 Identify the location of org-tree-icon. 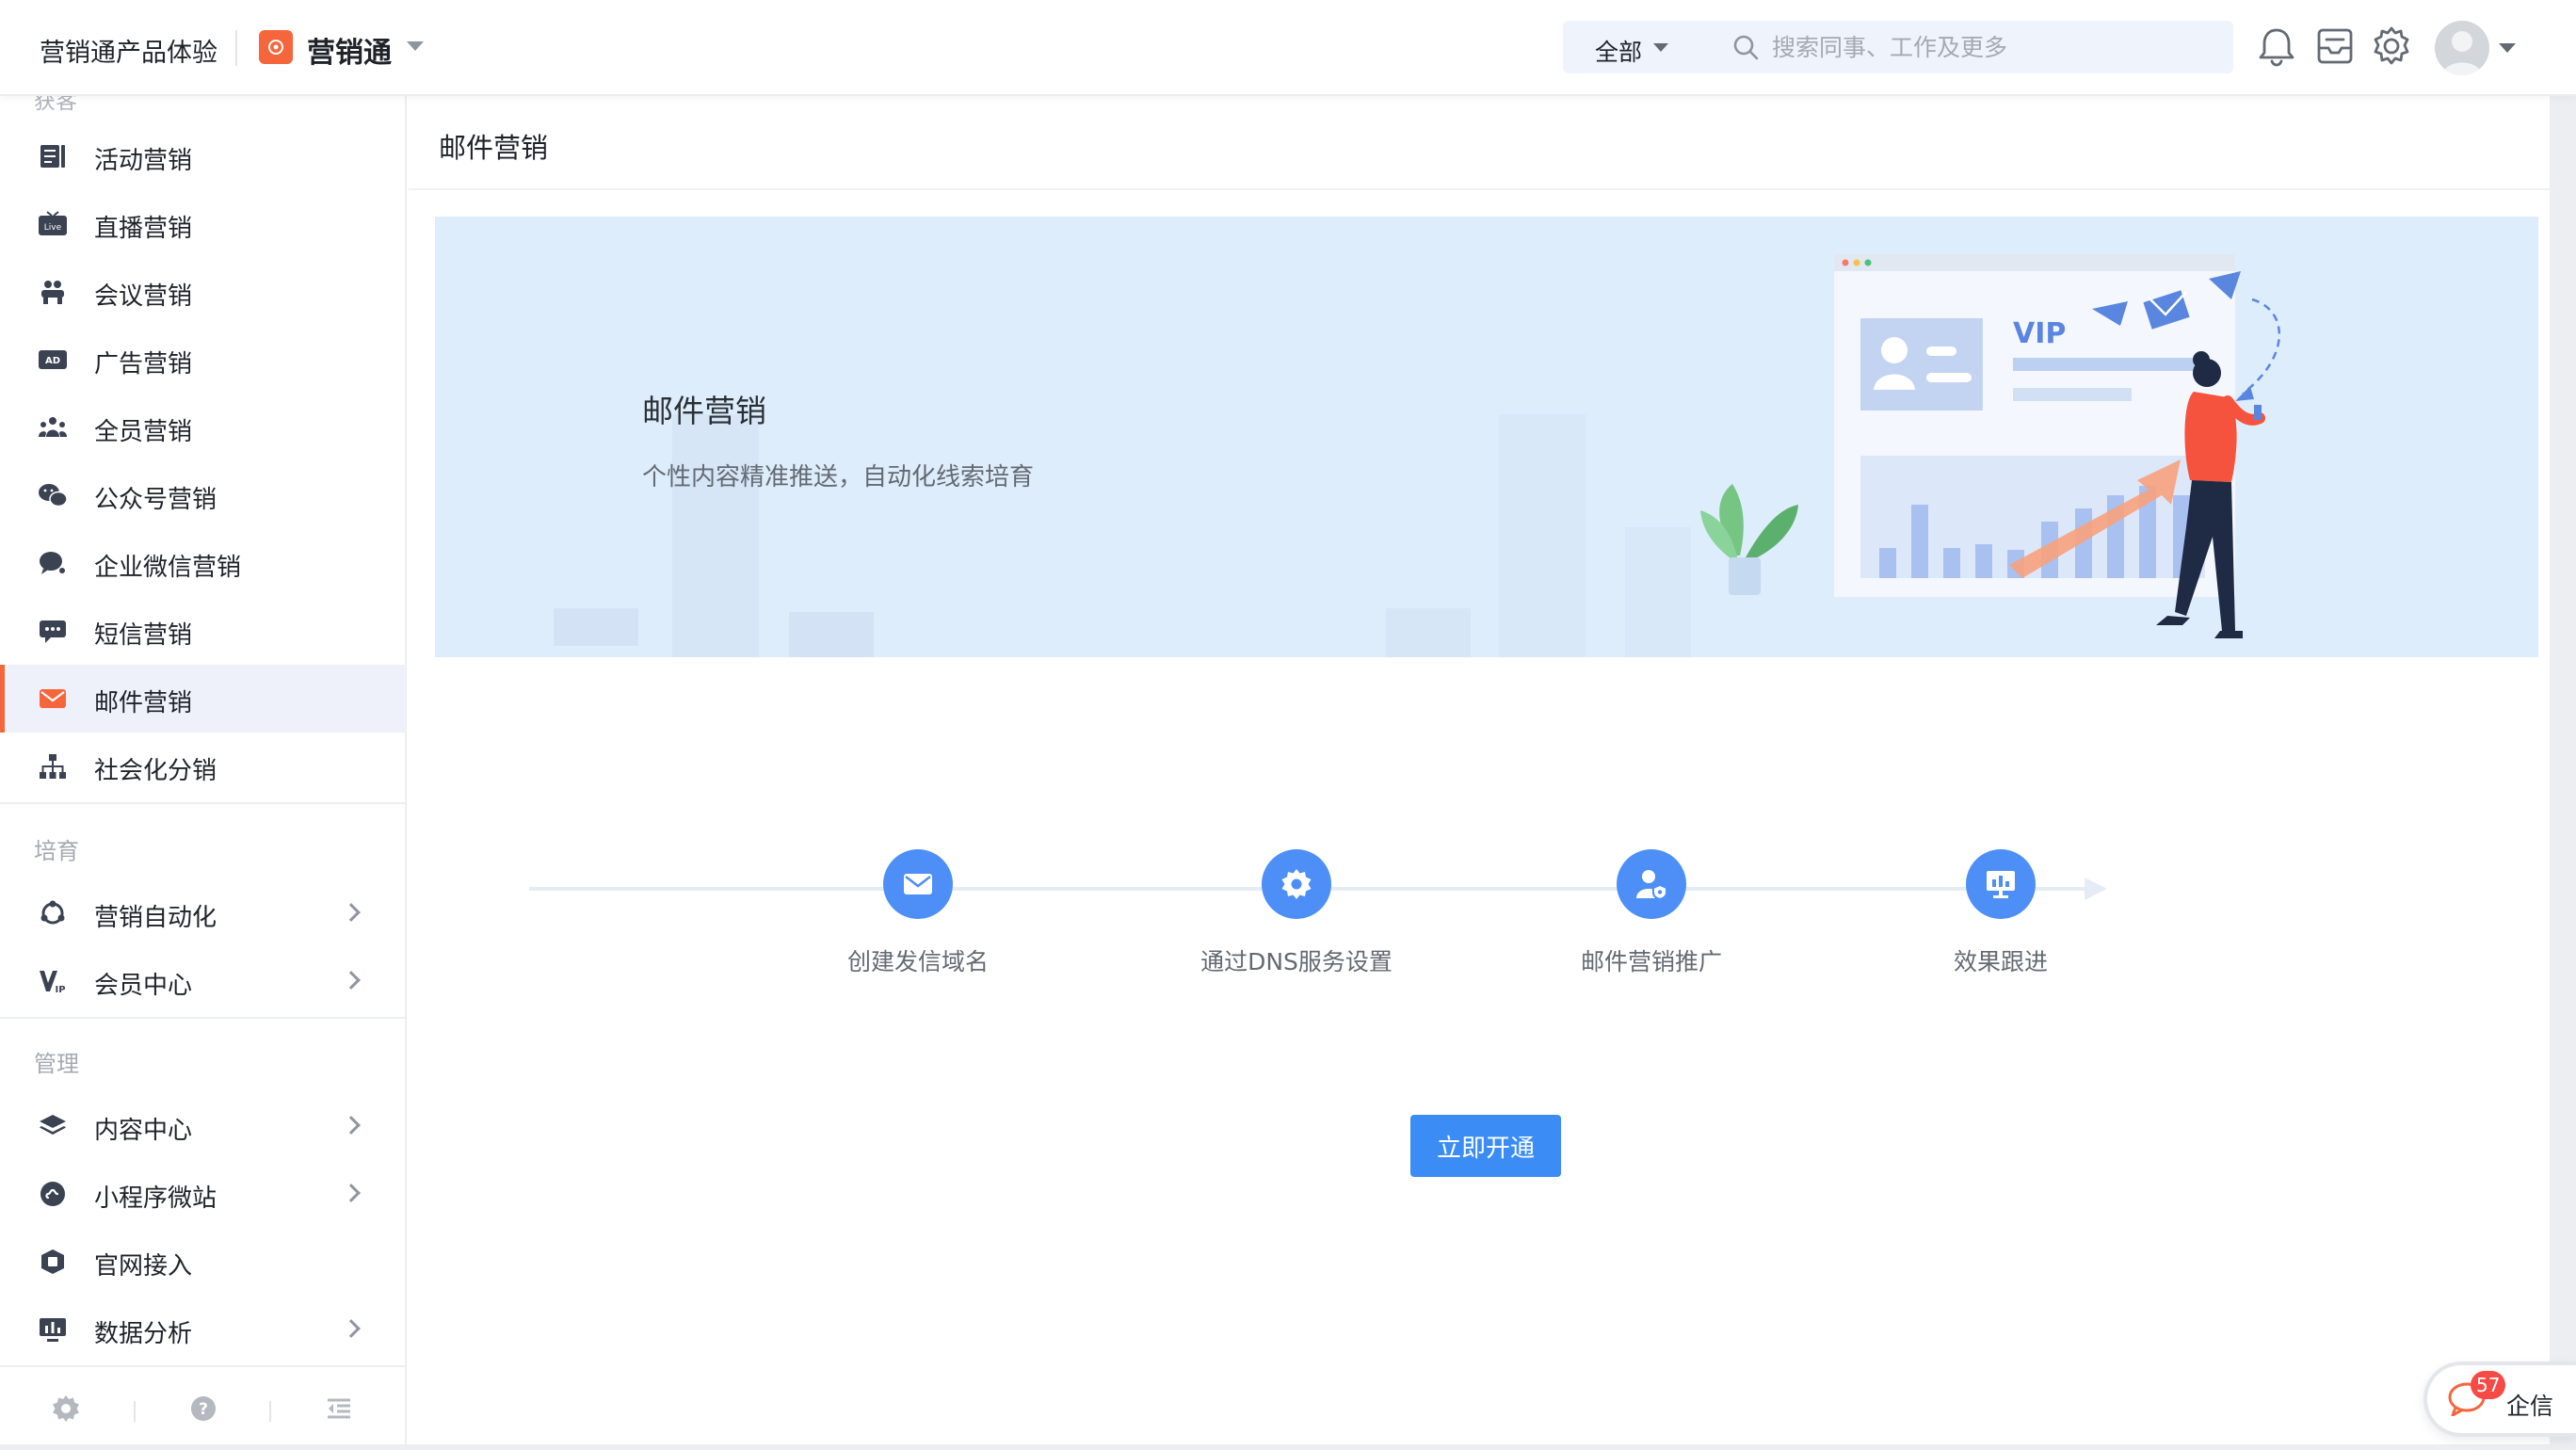
(53, 766).